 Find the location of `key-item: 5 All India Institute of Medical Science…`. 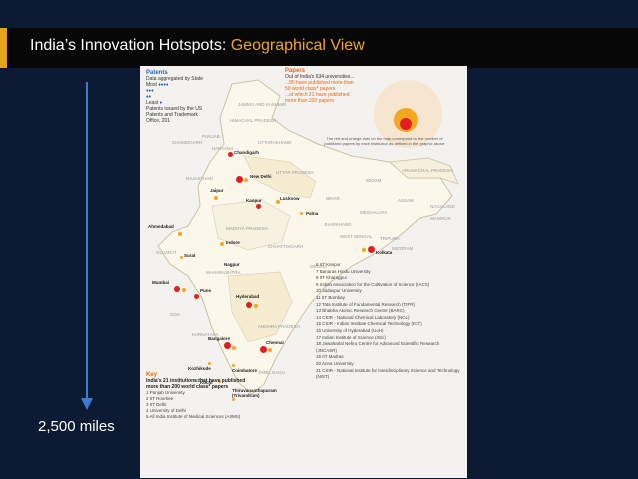

key-item: 5 All India Institute of Medical Science… is located at coordinates (193, 416).